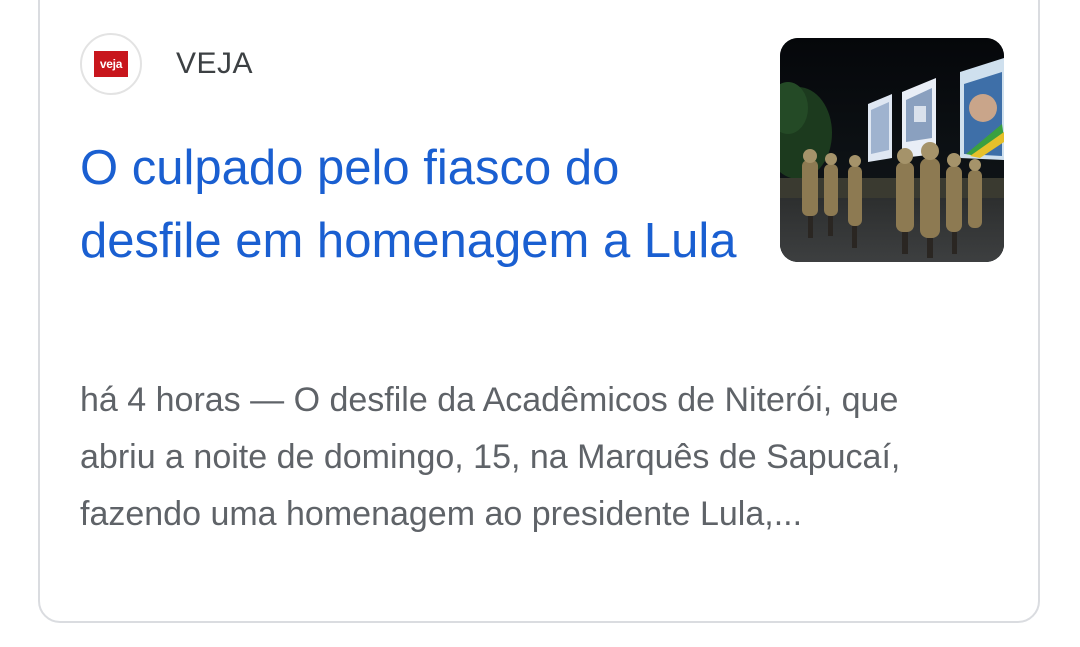 The height and width of the screenshot is (647, 1080). I want to click on news-thumbnail, so click(892, 150).